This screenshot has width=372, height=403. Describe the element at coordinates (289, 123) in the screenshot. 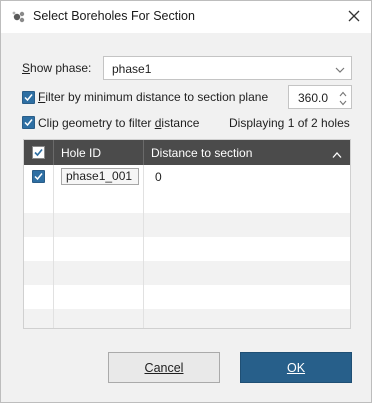

I see `displaying-count: Displaying 1 of 2 holes` at that location.